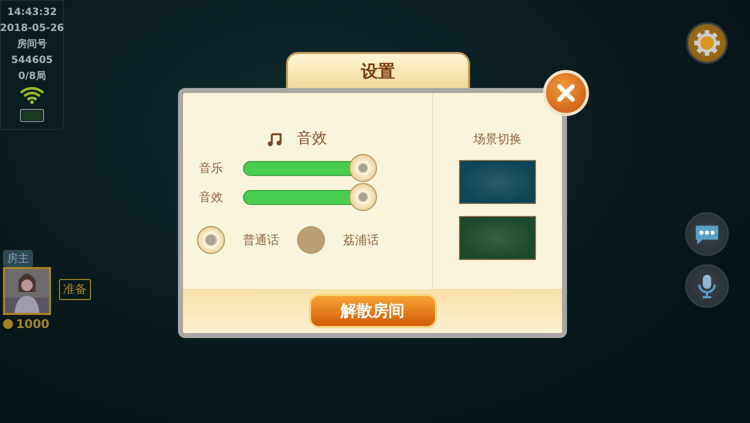 Image resolution: width=750 pixels, height=423 pixels. Describe the element at coordinates (32, 115) in the screenshot. I see `battery-icon` at that location.